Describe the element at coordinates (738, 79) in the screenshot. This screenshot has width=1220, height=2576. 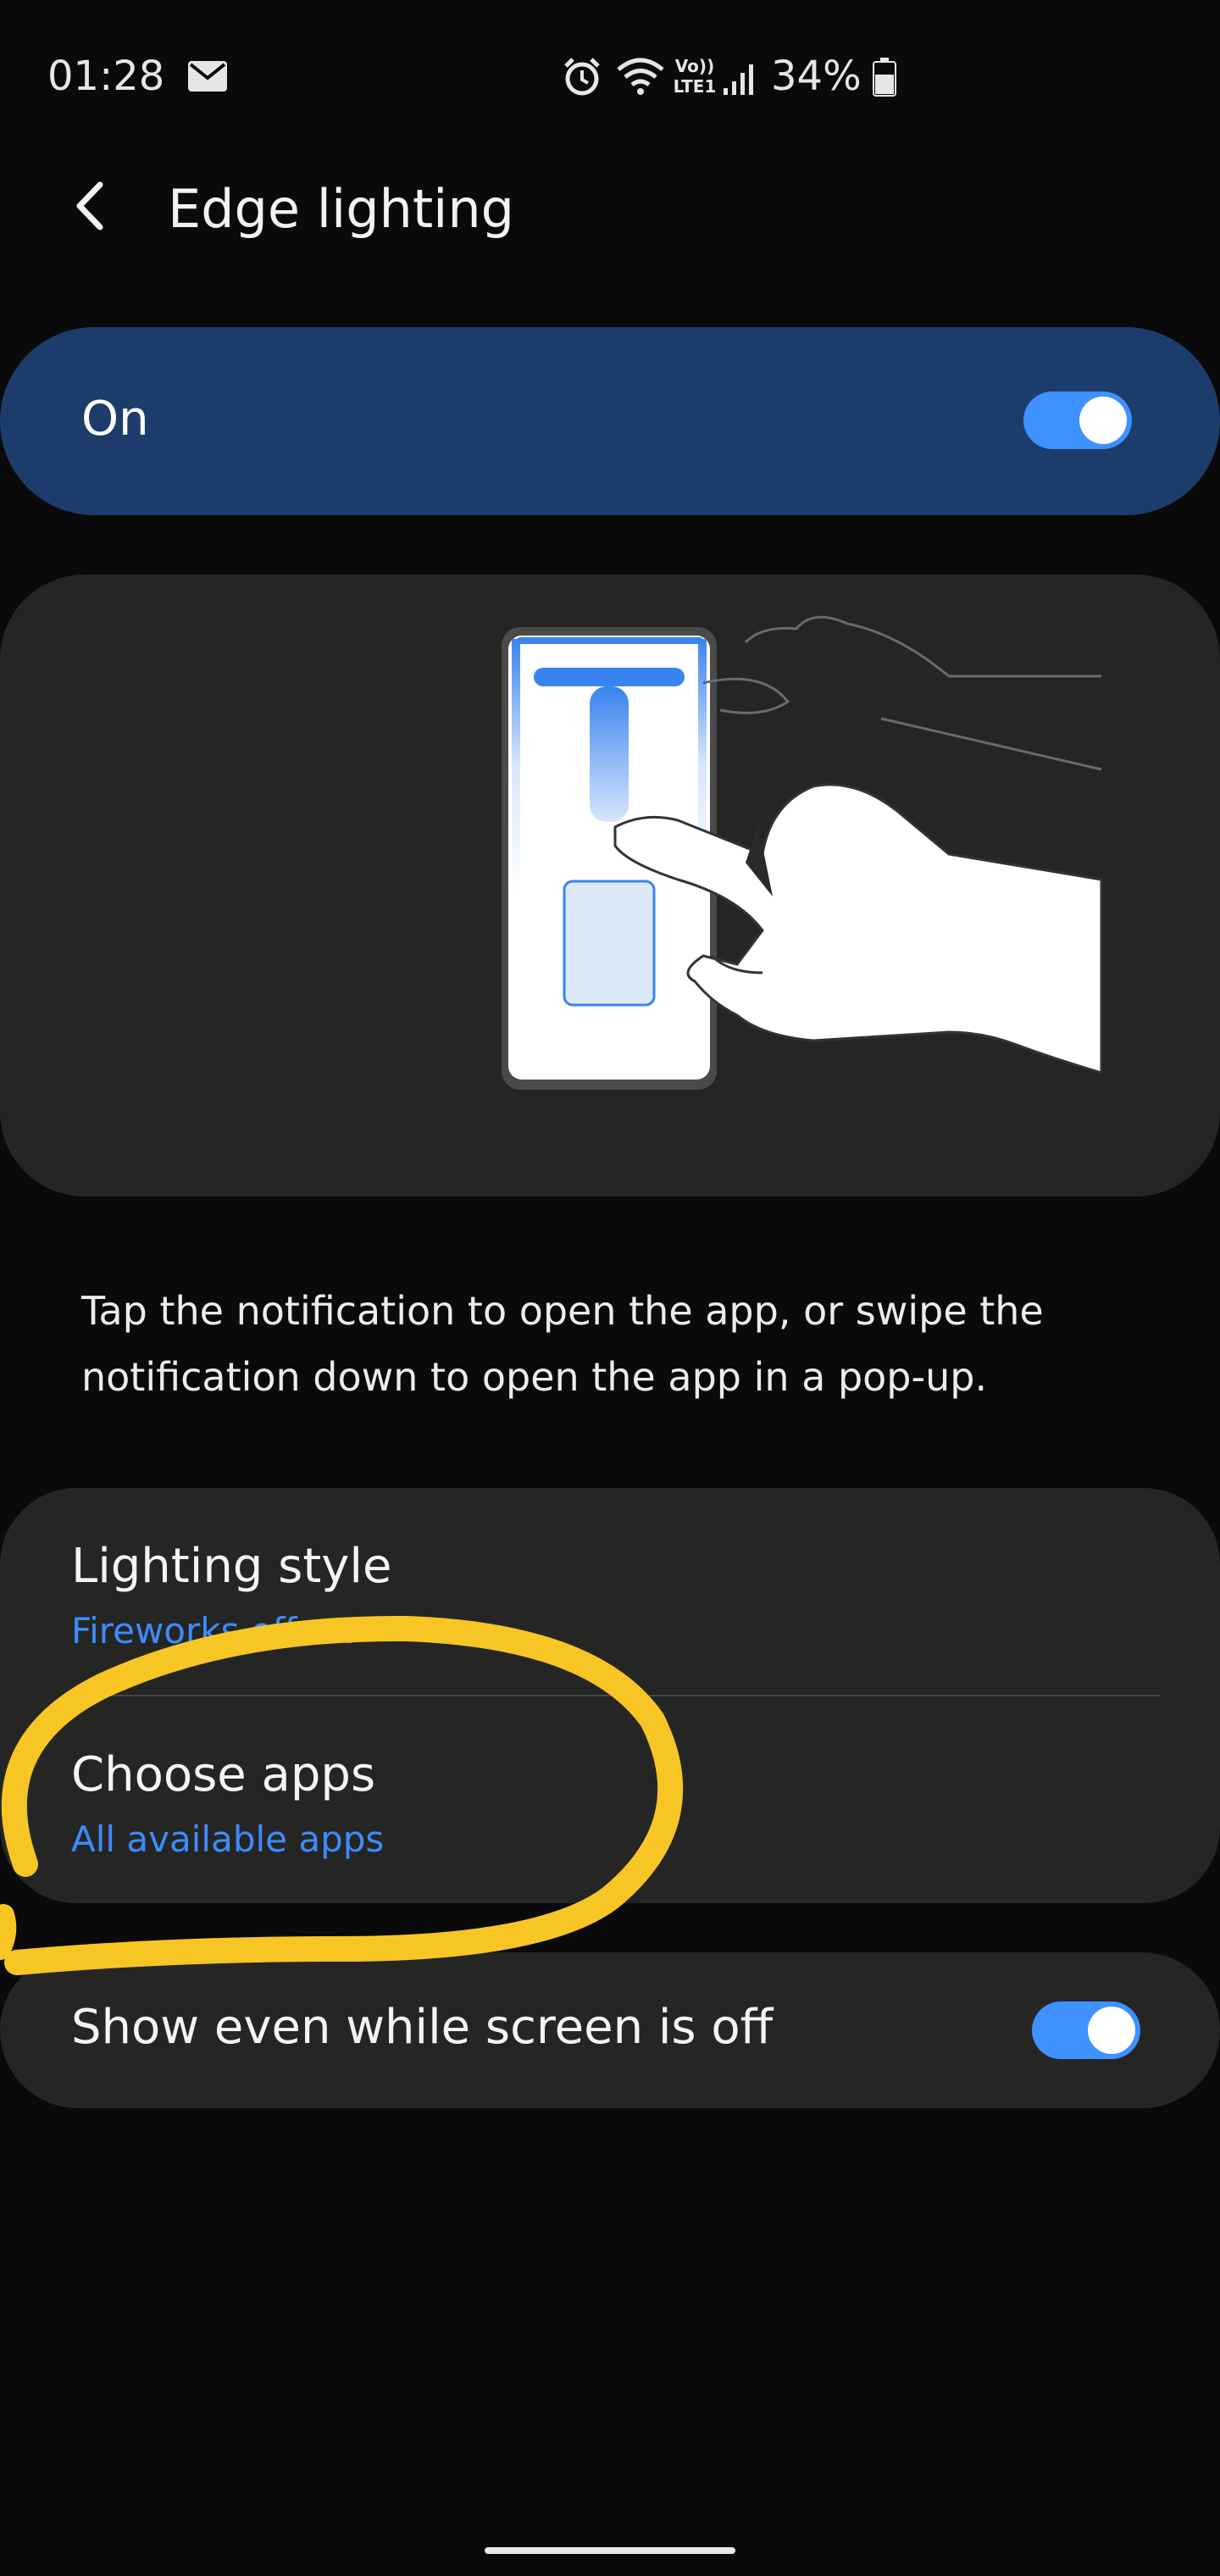
I see `signal-icon` at that location.